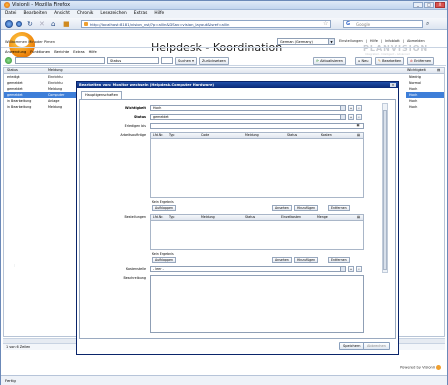 This screenshot has height=385, width=448. What do you see at coordinates (41, 107) in the screenshot?
I see `table-row: in Bearbeitung Meldung` at bounding box center [41, 107].